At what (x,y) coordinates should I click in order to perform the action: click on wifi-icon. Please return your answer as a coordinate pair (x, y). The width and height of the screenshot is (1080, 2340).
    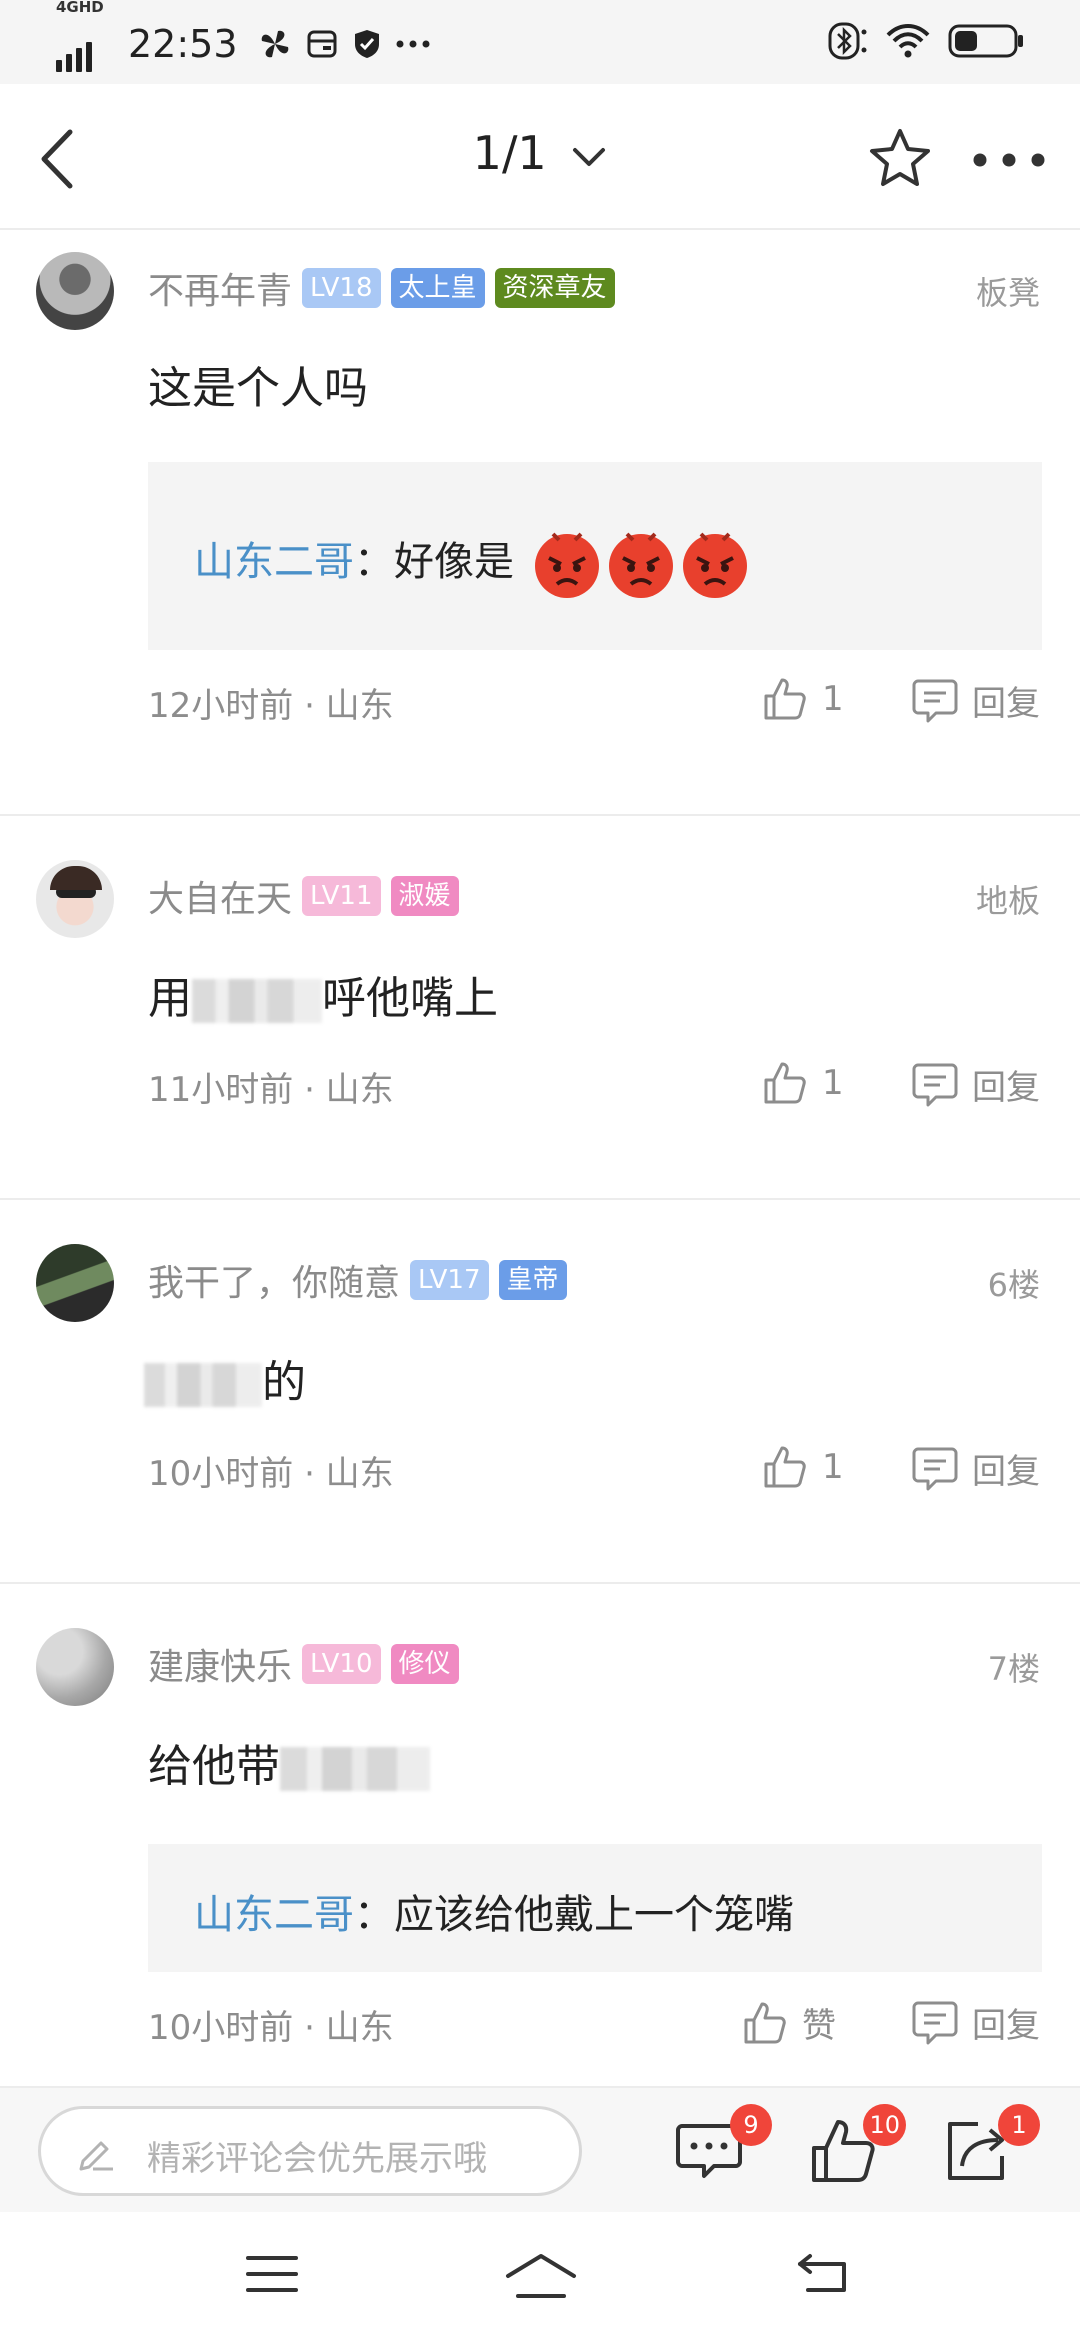
    Looking at the image, I should click on (908, 41).